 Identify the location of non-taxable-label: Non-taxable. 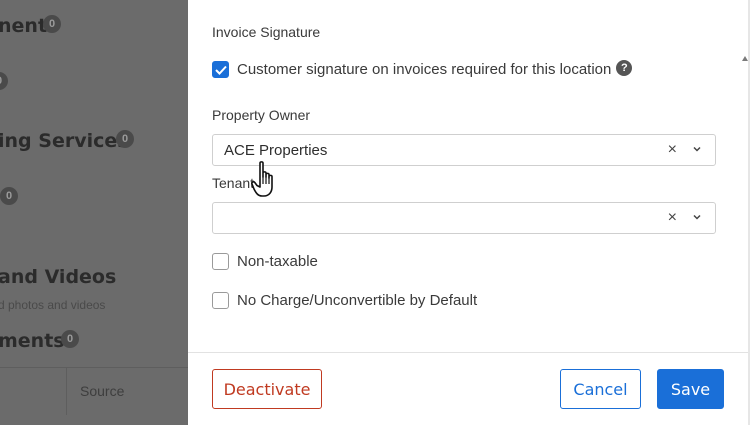
(277, 261).